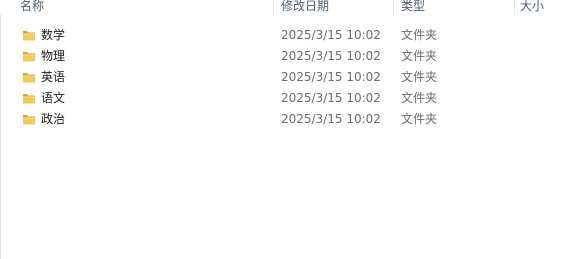  I want to click on file-row: 数学 2025/3/15 10:02 文件夹, so click(234, 35).